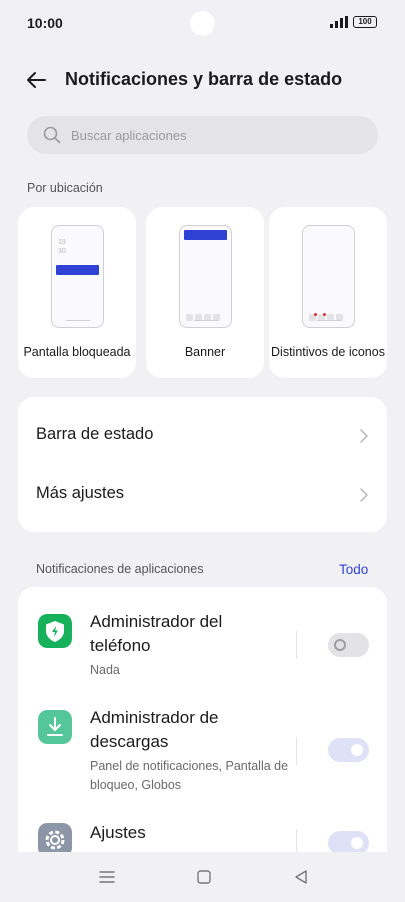  I want to click on app-name: Ajustes, so click(118, 832).